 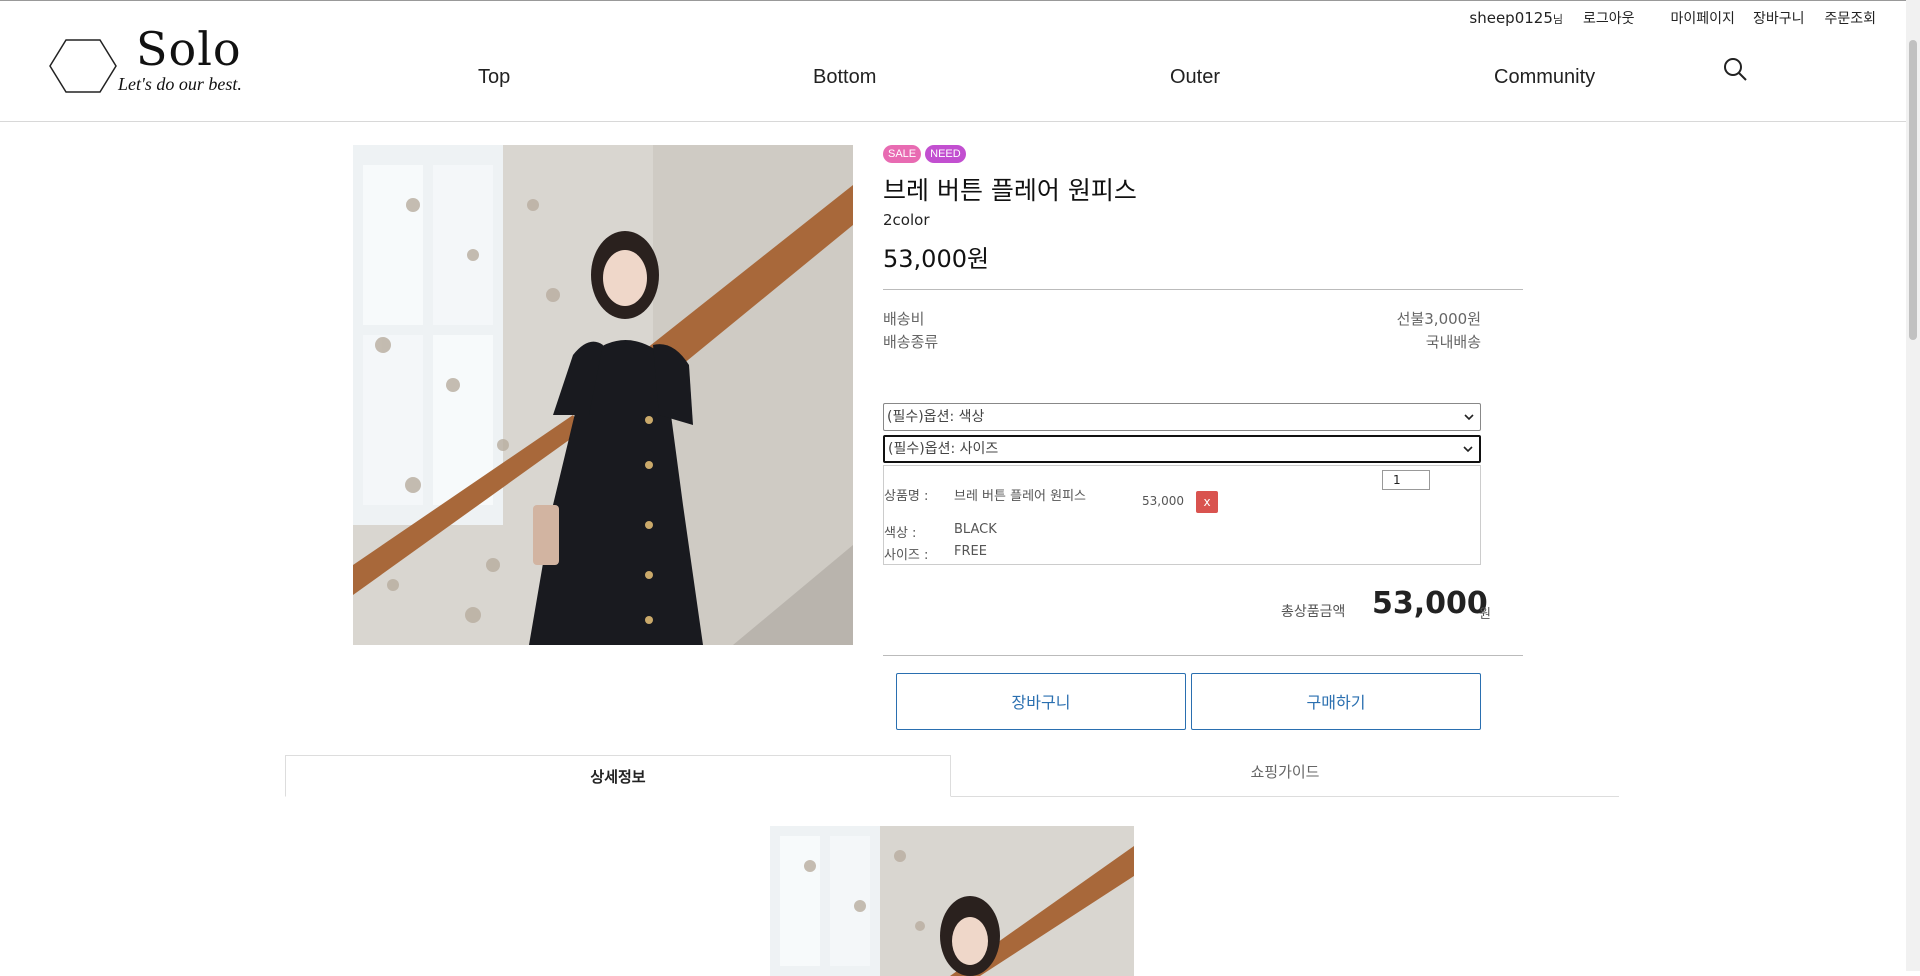 What do you see at coordinates (1336, 701) in the screenshot?
I see `buy-now-button: 구매하기` at bounding box center [1336, 701].